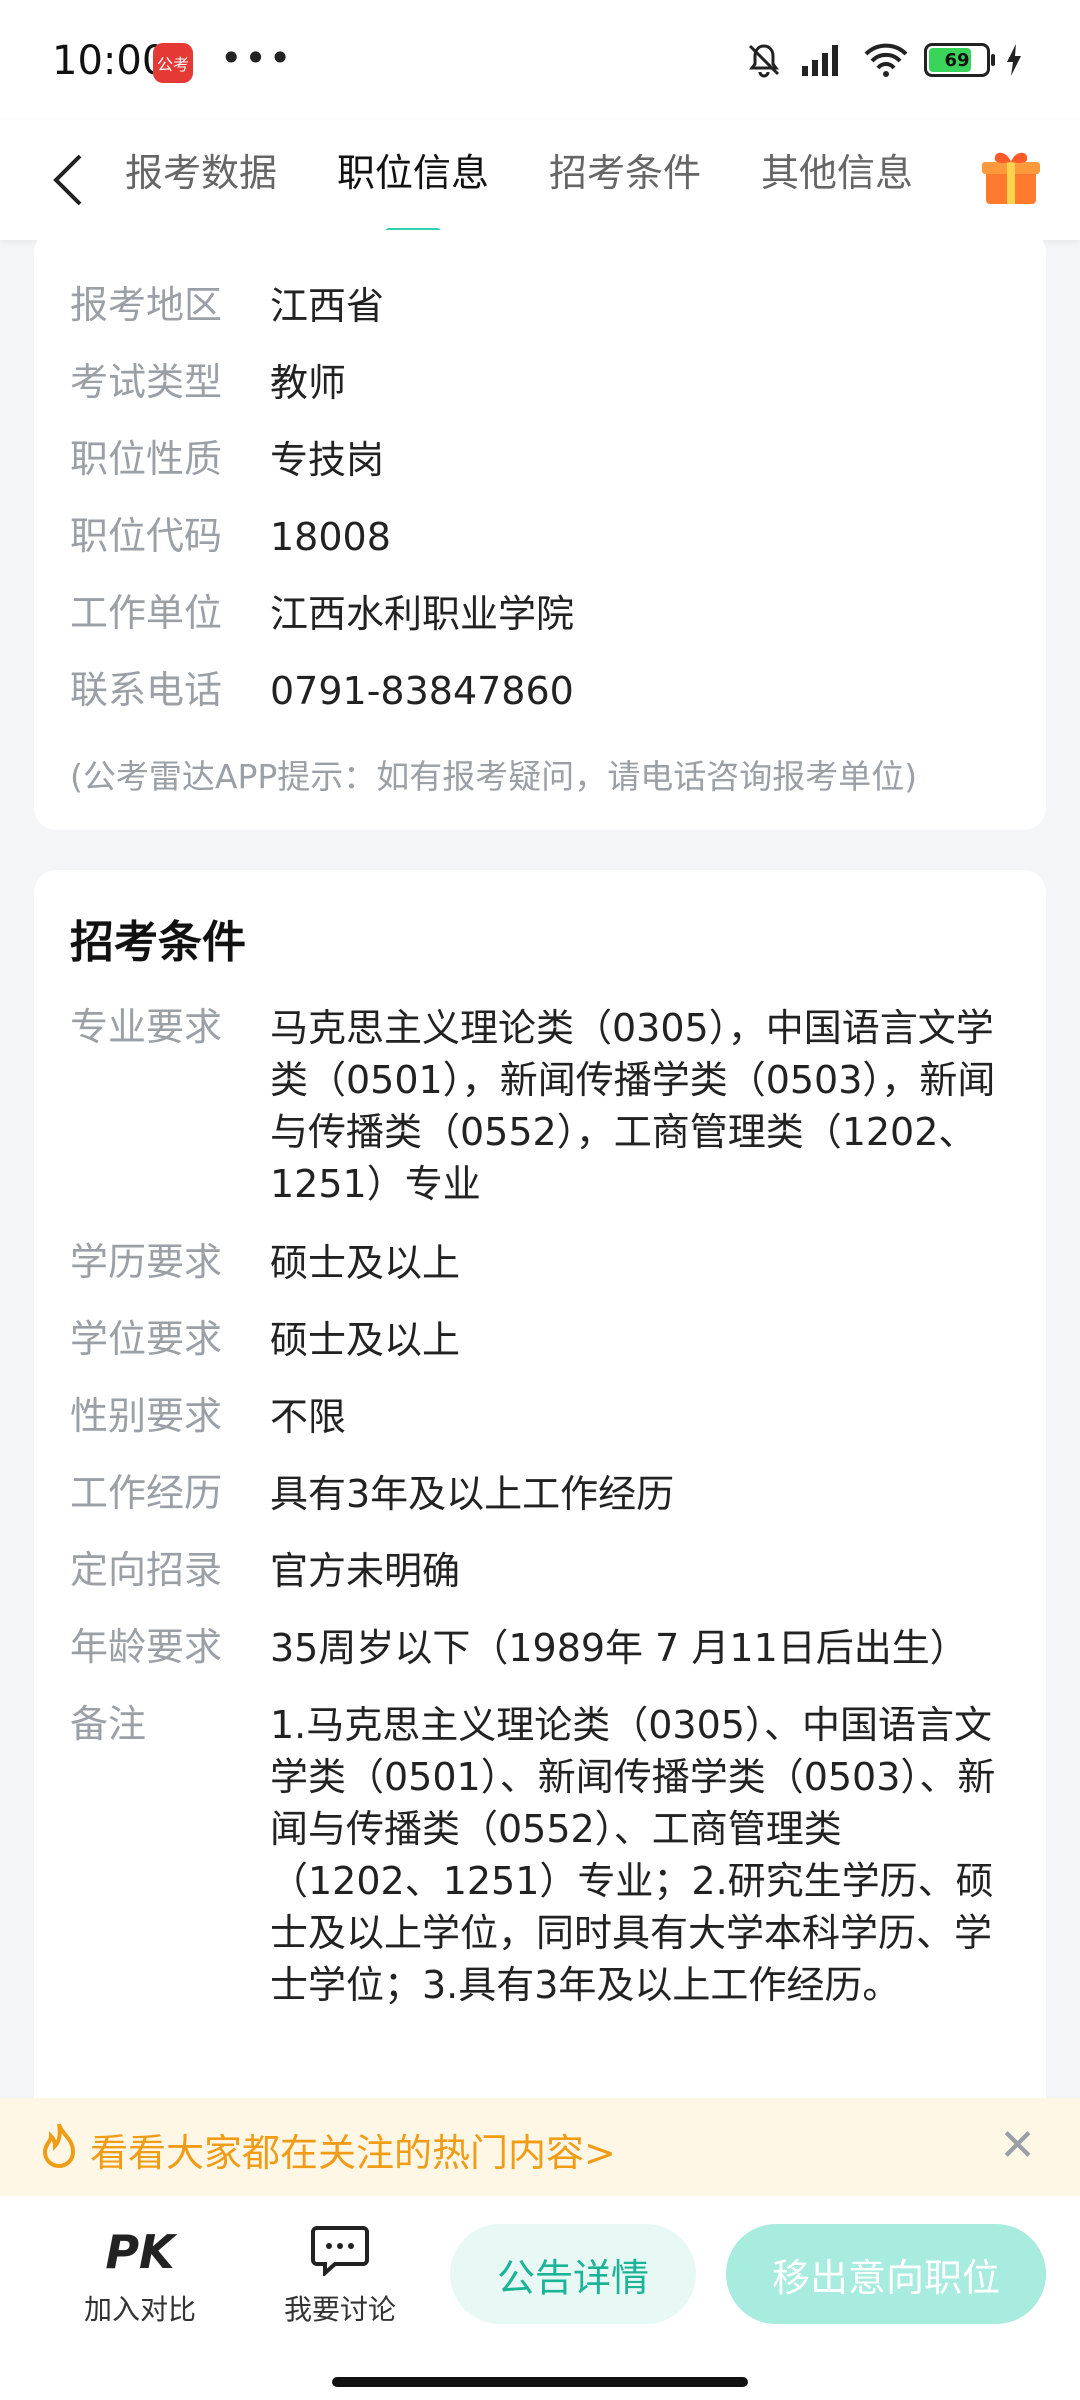  Describe the element at coordinates (158, 942) in the screenshot. I see `card-title: 招考条件` at that location.